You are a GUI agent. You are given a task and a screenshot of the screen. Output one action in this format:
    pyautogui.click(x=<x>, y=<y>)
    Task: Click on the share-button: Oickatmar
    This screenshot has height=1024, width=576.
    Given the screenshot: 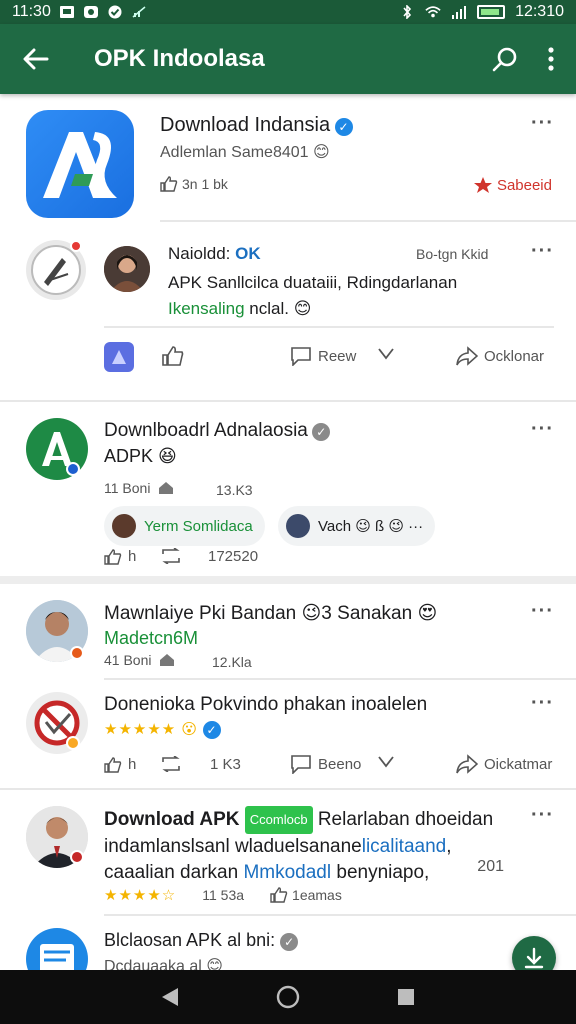 What is the action you would take?
    pyautogui.click(x=518, y=764)
    